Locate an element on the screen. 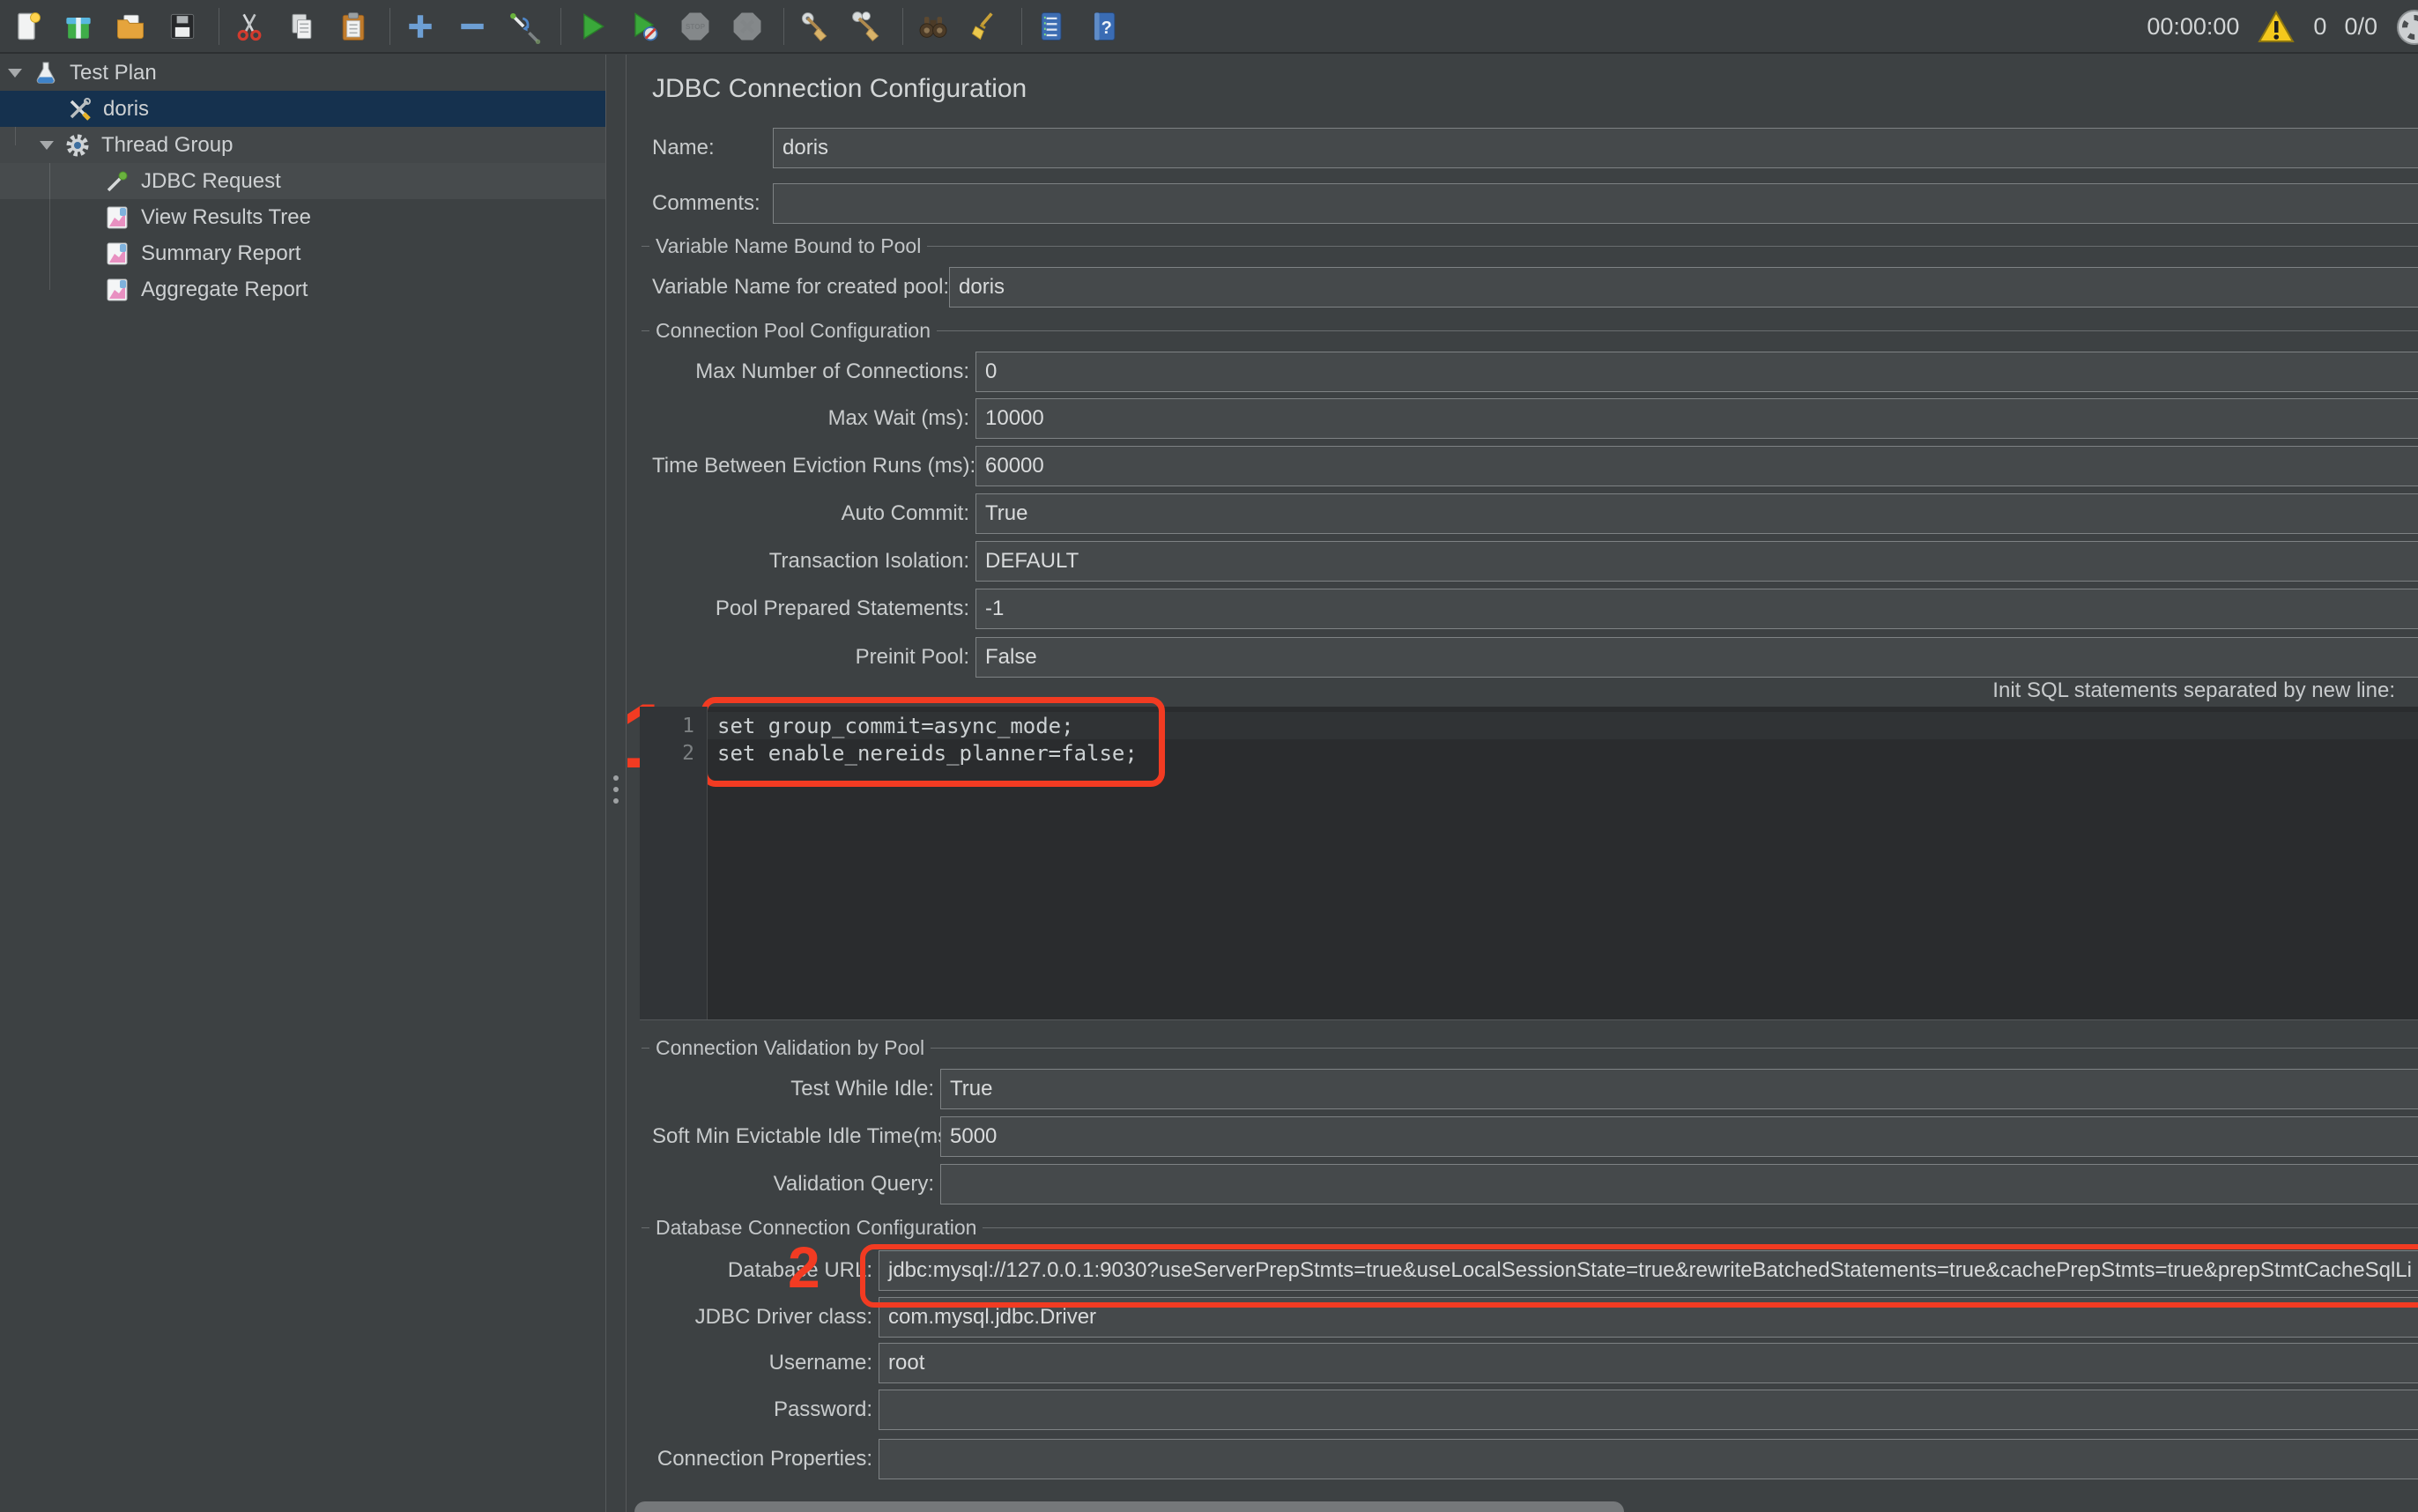 The height and width of the screenshot is (1512, 2418). panel-splitter is located at coordinates (616, 783).